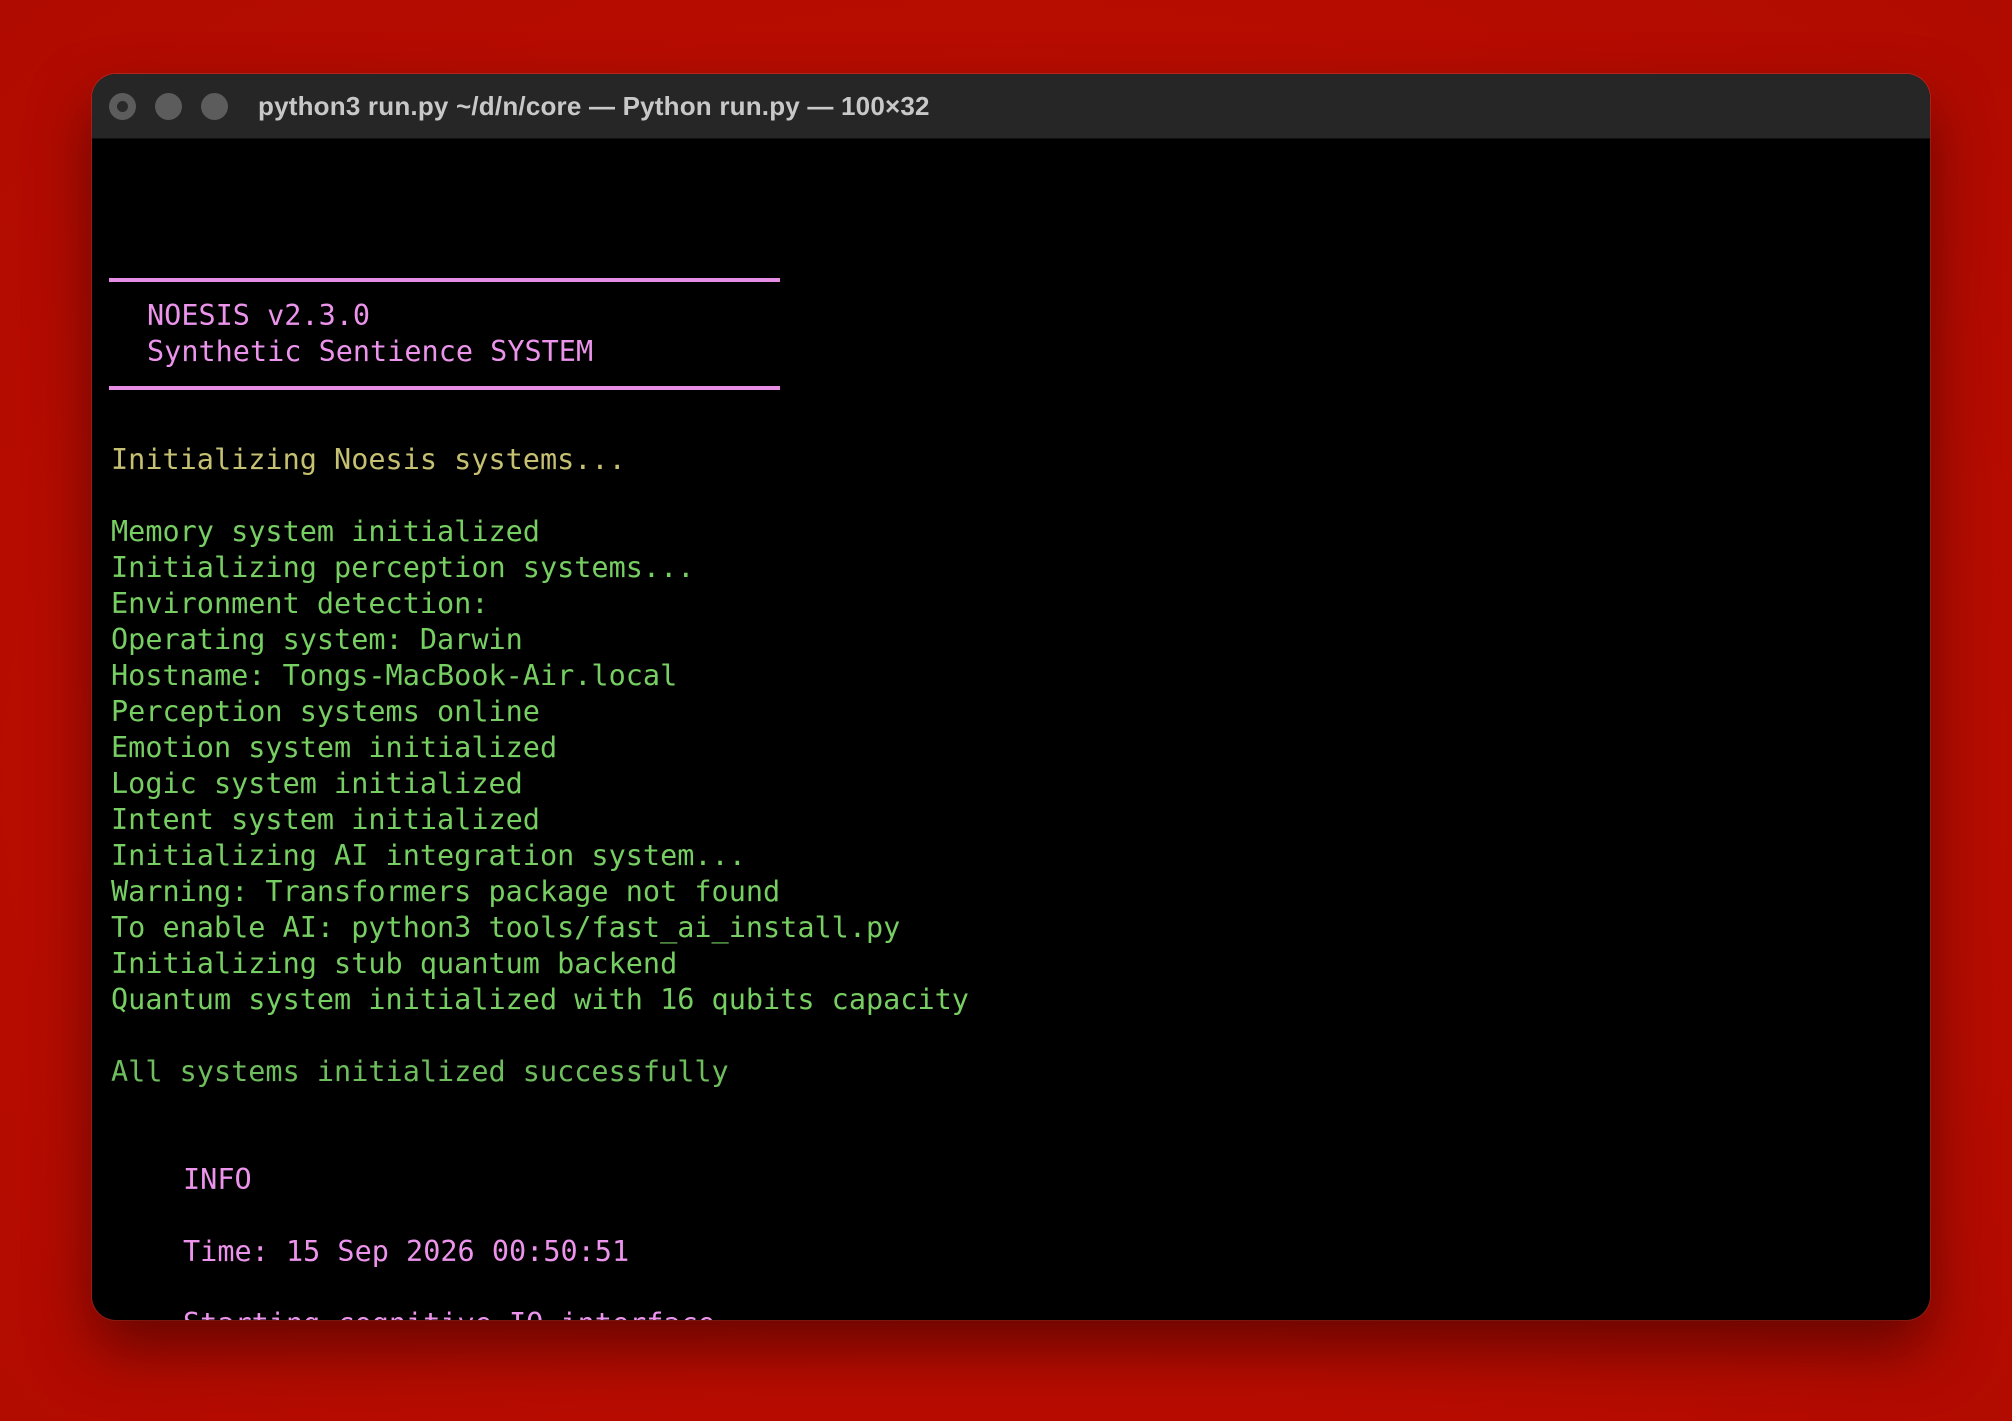  I want to click on log-line: Memory system initialized, so click(325, 531).